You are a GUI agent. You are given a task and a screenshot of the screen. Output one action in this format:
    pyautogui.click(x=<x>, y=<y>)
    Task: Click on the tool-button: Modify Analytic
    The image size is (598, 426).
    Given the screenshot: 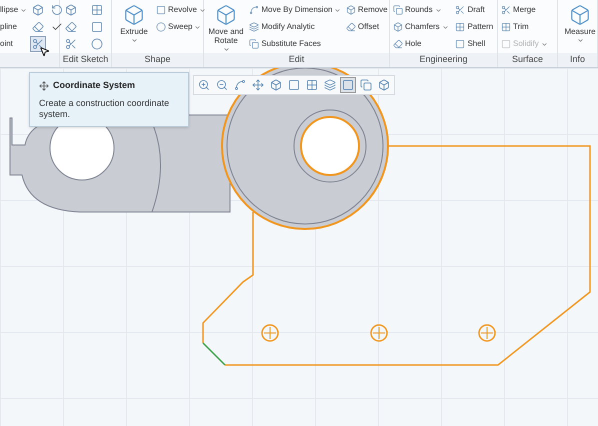 What is the action you would take?
    pyautogui.click(x=296, y=27)
    